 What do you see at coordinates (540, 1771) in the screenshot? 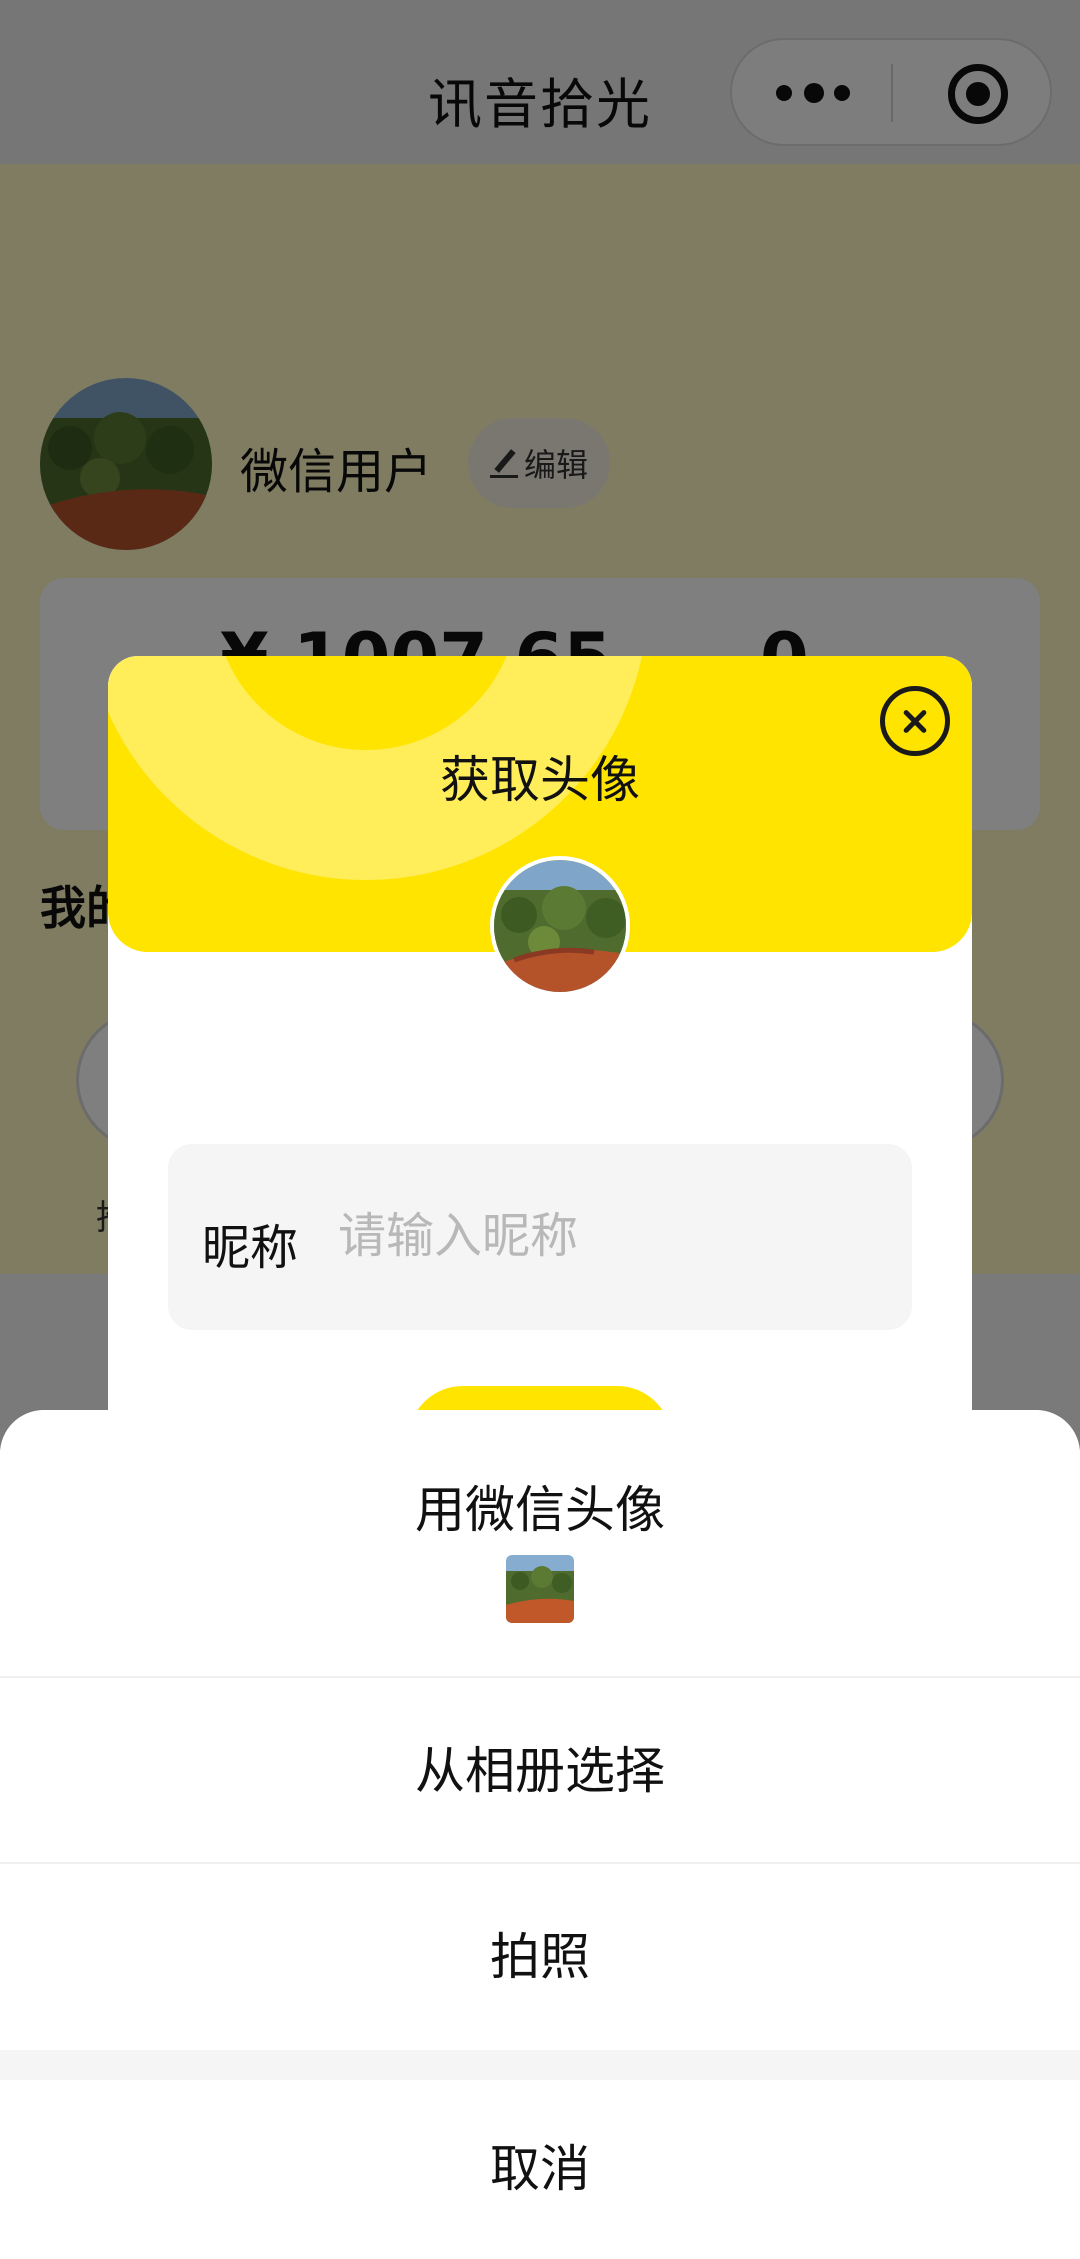
I see `choose-from-album-option: 从相册选择` at bounding box center [540, 1771].